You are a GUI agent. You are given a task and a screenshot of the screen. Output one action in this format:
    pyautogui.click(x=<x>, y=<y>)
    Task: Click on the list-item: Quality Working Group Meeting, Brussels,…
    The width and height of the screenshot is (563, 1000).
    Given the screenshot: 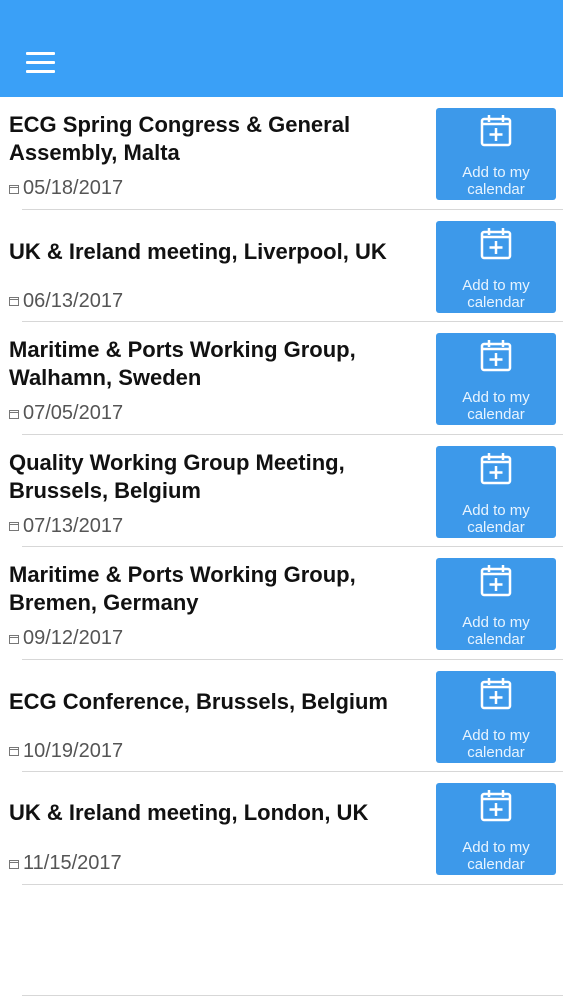 What is the action you would take?
    pyautogui.click(x=286, y=491)
    